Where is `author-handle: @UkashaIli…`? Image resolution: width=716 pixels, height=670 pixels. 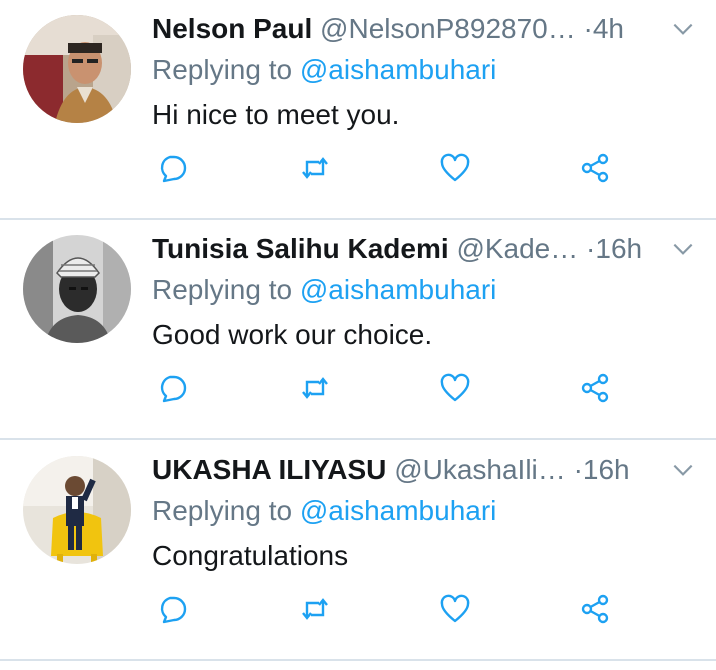
author-handle: @UkashaIli… is located at coordinates (480, 470).